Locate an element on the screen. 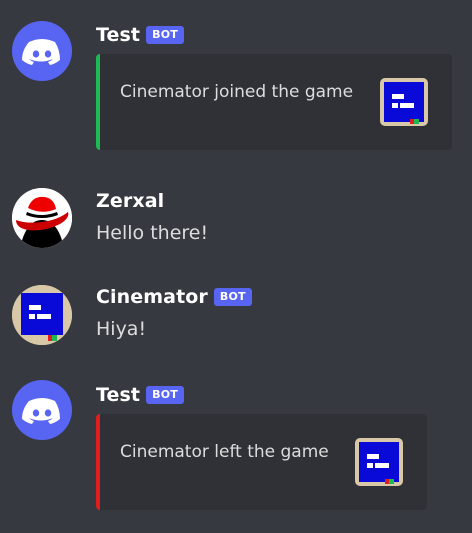  embed: Cinemator left the game is located at coordinates (261, 462).